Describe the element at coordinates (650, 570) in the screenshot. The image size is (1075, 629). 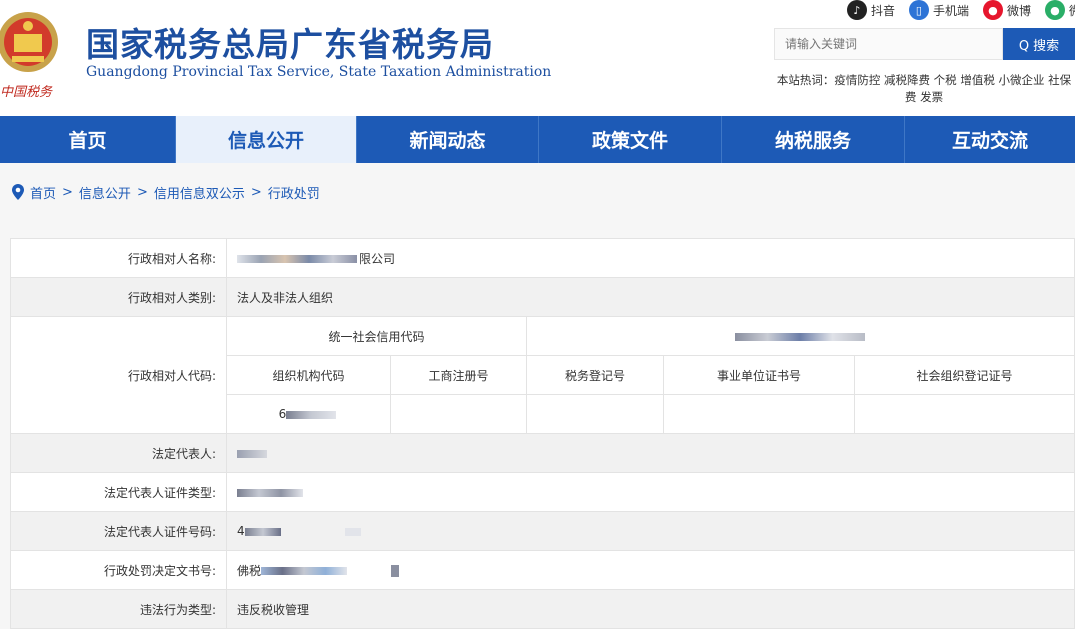
I see `decision-value: 佛税` at that location.